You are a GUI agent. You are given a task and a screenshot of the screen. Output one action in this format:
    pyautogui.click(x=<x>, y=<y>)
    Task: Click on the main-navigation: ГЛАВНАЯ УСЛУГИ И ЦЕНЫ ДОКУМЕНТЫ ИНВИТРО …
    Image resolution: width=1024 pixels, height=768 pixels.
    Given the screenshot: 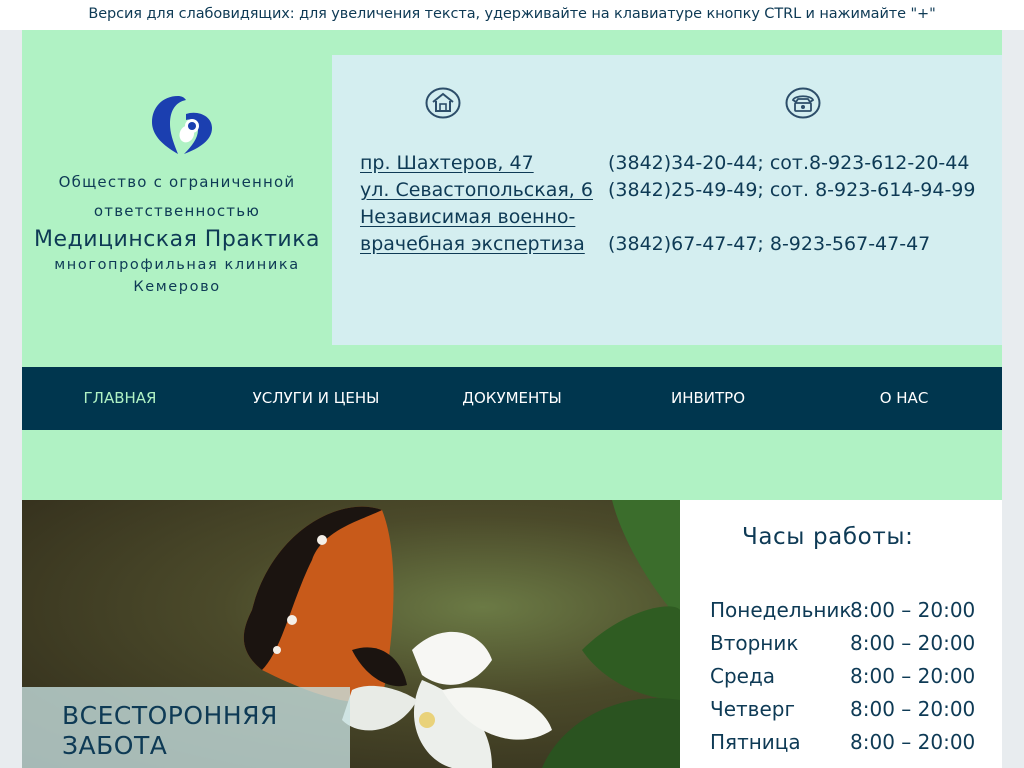 What is the action you would take?
    pyautogui.click(x=512, y=398)
    